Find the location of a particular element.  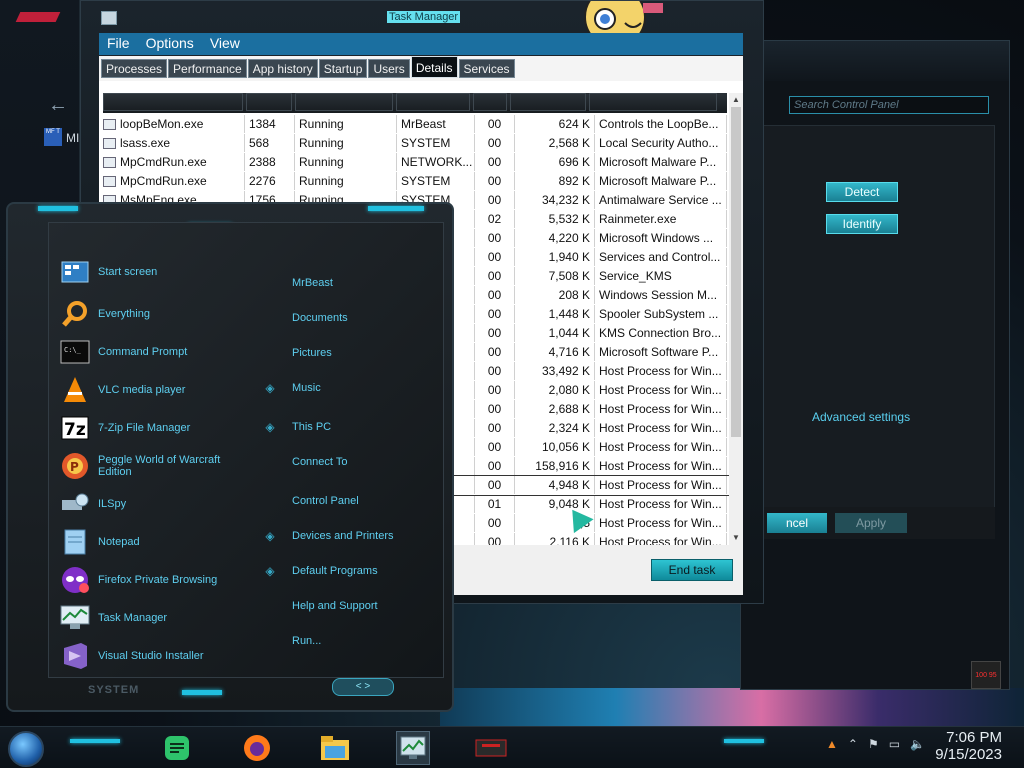

back-arrow-icon: ← is located at coordinates (58, 105).